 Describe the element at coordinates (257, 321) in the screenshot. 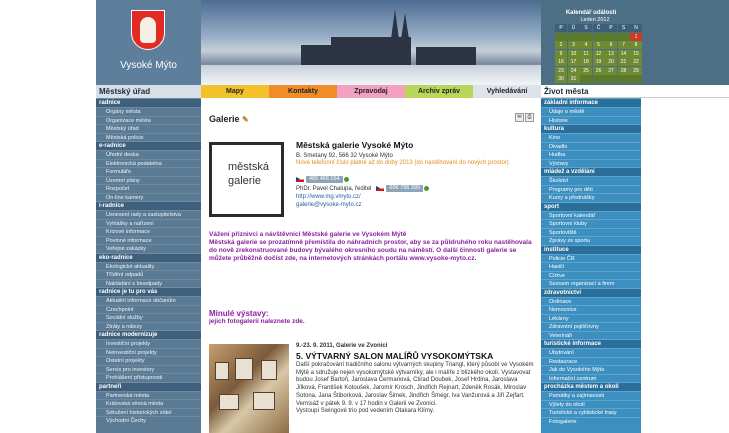

I see `past-exhibitions-link: jejich fotogalerii naleznete zde.` at that location.